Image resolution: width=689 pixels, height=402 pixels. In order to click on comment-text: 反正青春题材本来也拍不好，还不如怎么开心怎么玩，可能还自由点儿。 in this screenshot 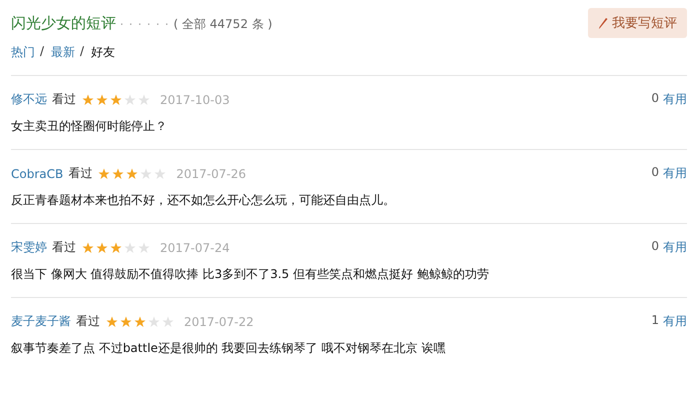, I will do `click(203, 200)`.